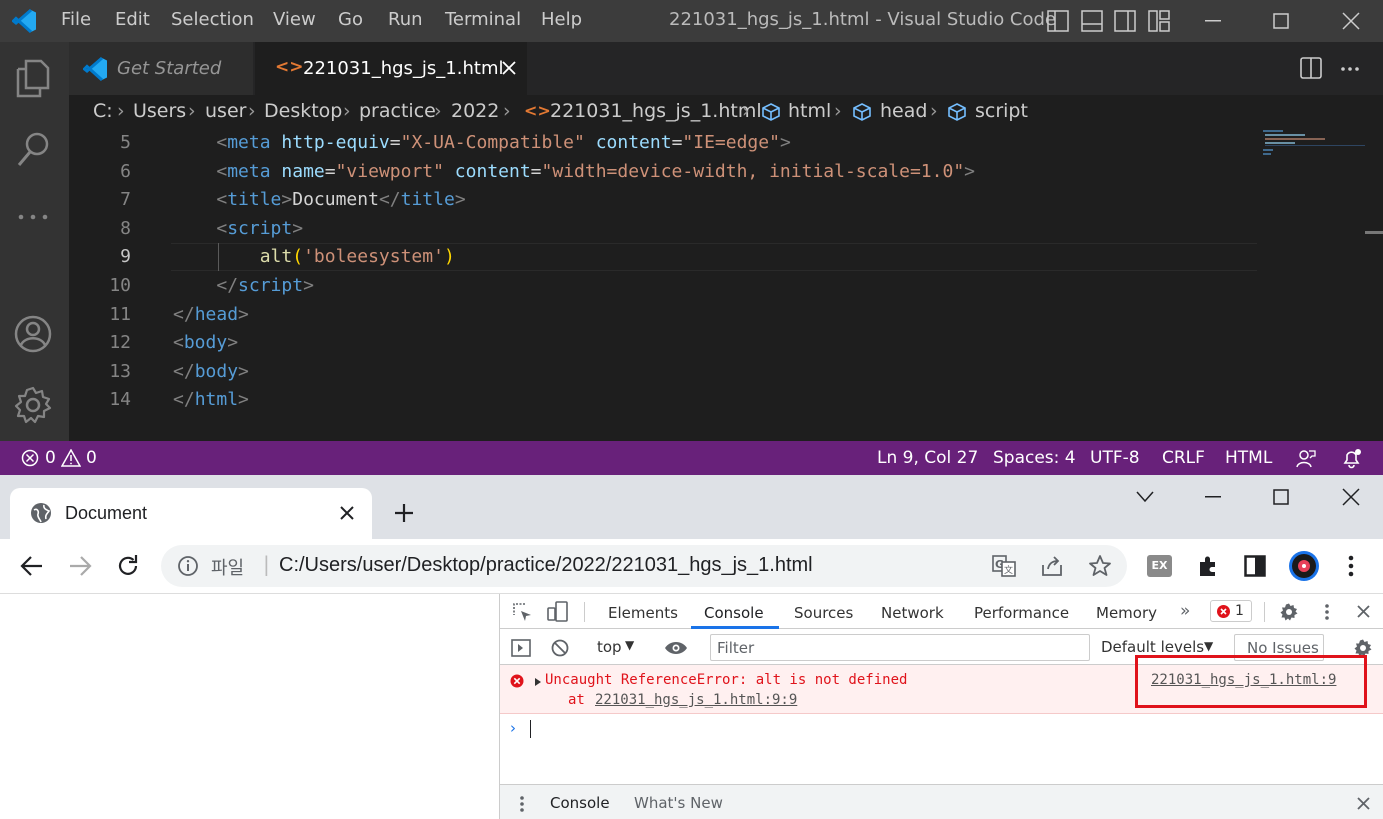 The width and height of the screenshot is (1383, 819). I want to click on menu-go: Go, so click(350, 19).